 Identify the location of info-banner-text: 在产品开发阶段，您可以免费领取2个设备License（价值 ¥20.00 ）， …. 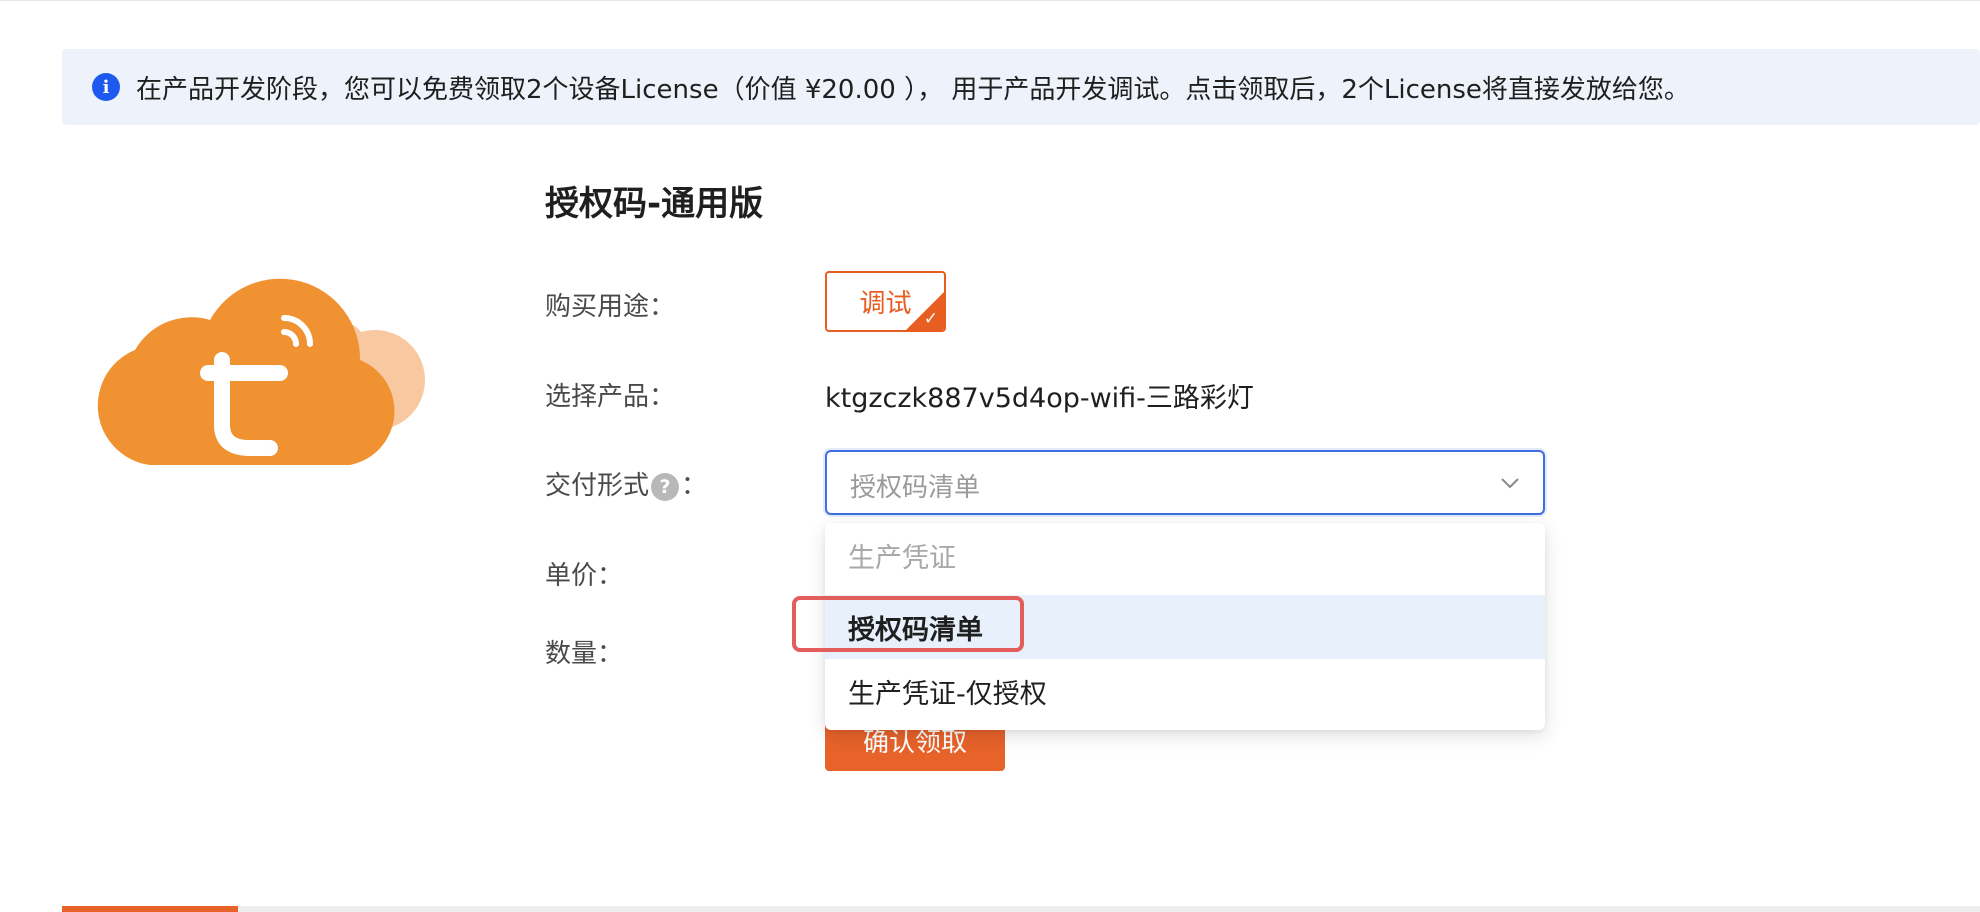
(913, 89).